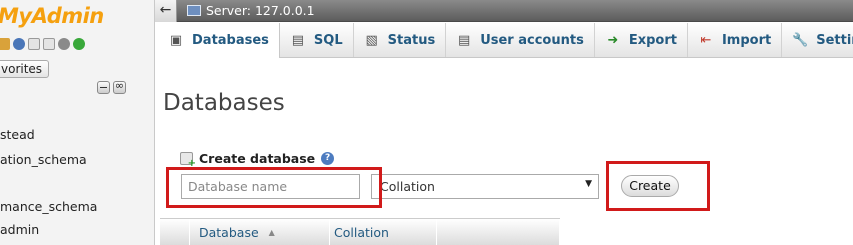 The height and width of the screenshot is (245, 853). What do you see at coordinates (485, 186) in the screenshot?
I see `collation-select: Collation ▼` at bounding box center [485, 186].